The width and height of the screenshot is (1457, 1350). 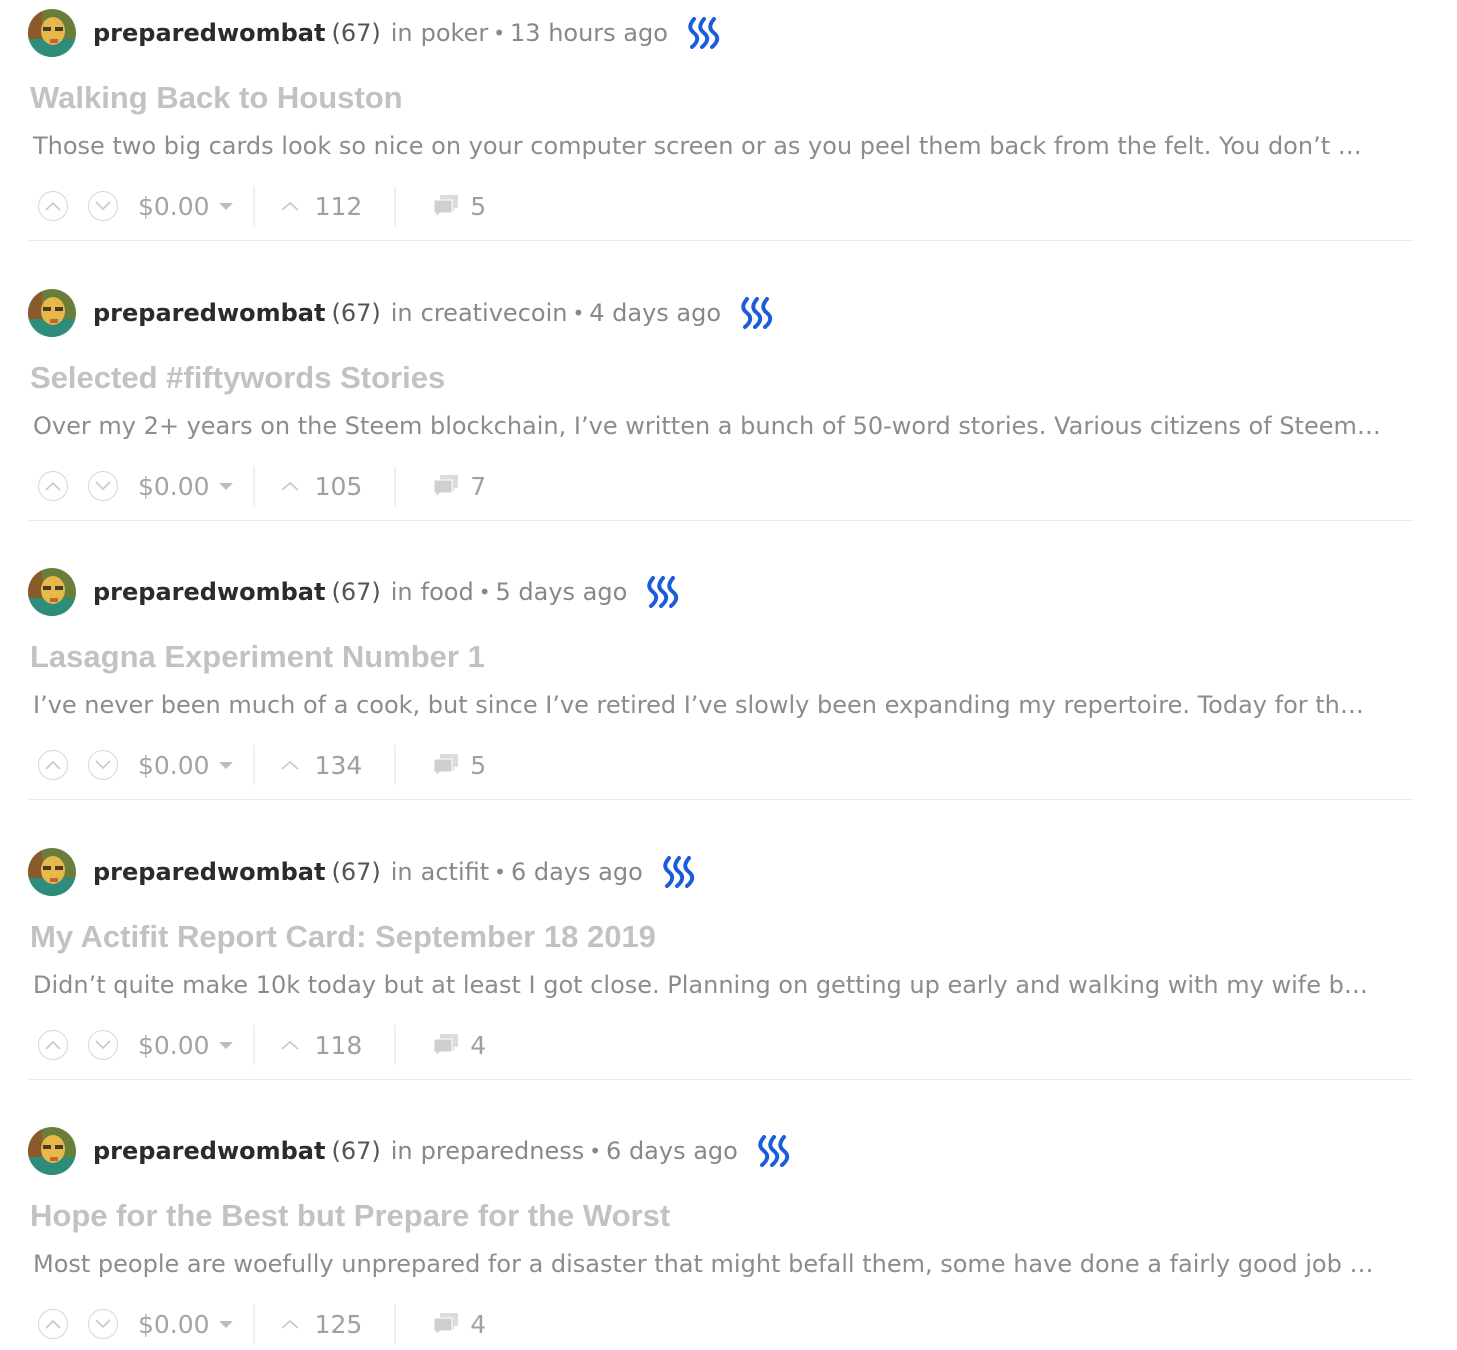 What do you see at coordinates (216, 98) in the screenshot?
I see `post-title: Walking Back to Houston` at bounding box center [216, 98].